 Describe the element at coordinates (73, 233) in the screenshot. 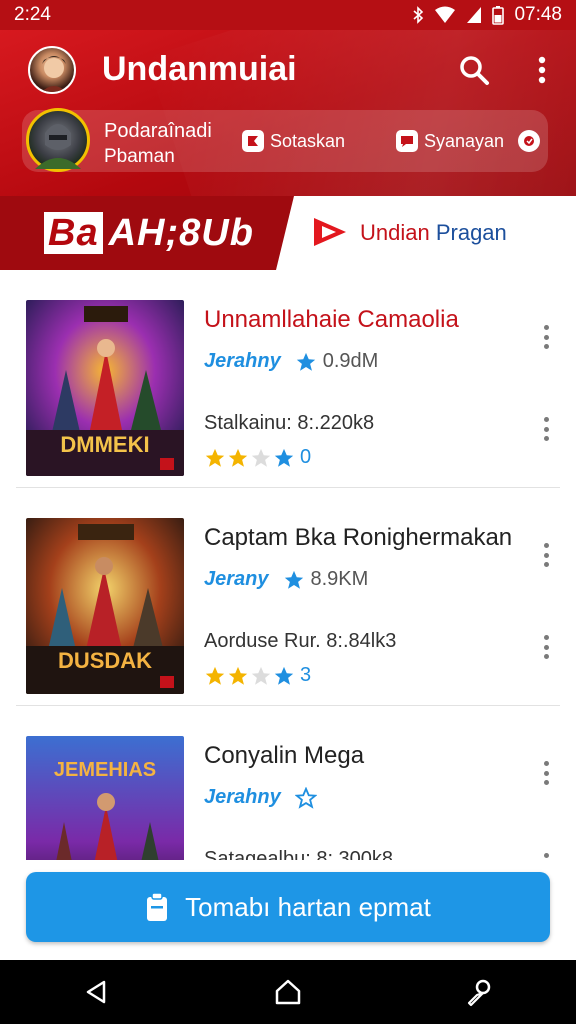

I see `promo-badge: Ba` at that location.